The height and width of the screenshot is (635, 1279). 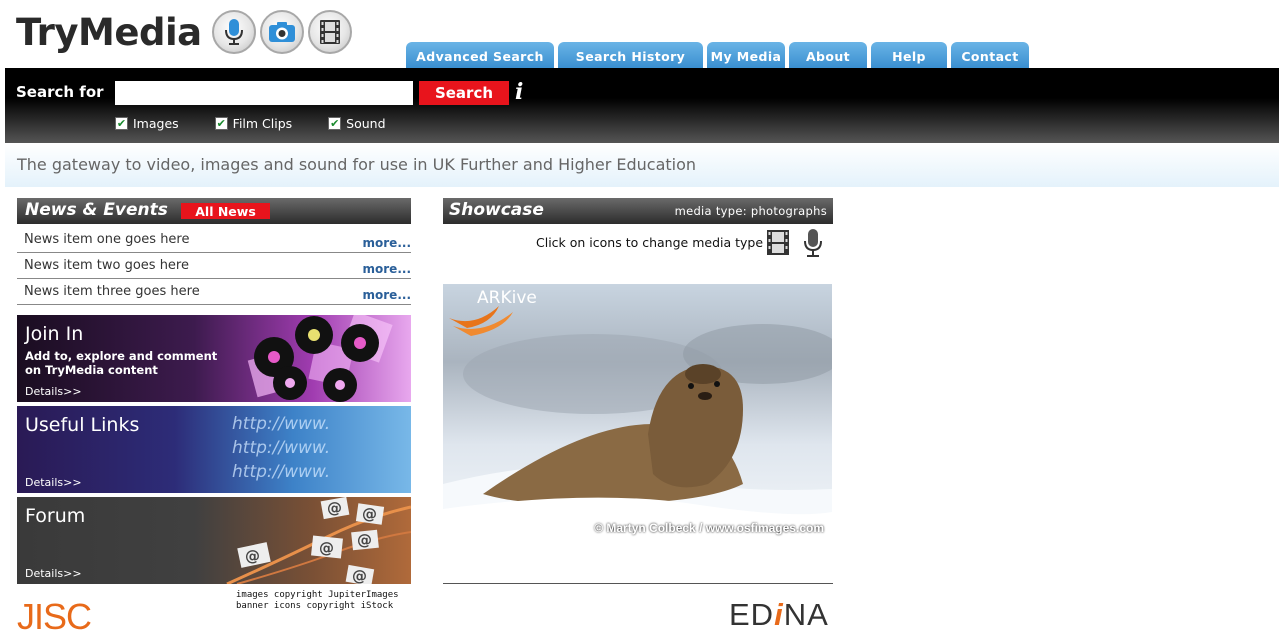 What do you see at coordinates (156, 123) in the screenshot?
I see `filter-images-label: Images` at bounding box center [156, 123].